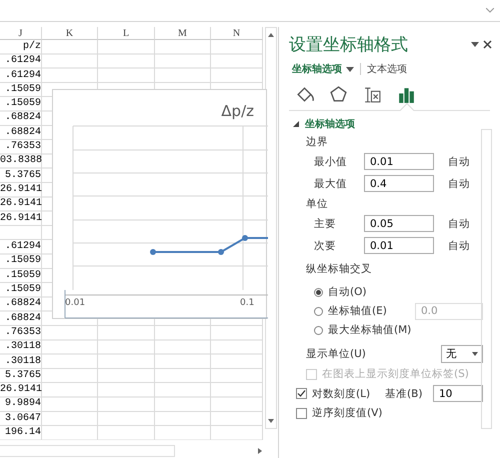 This screenshot has height=458, width=500. Describe the element at coordinates (317, 204) in the screenshot. I see `group-label: 单位` at that location.